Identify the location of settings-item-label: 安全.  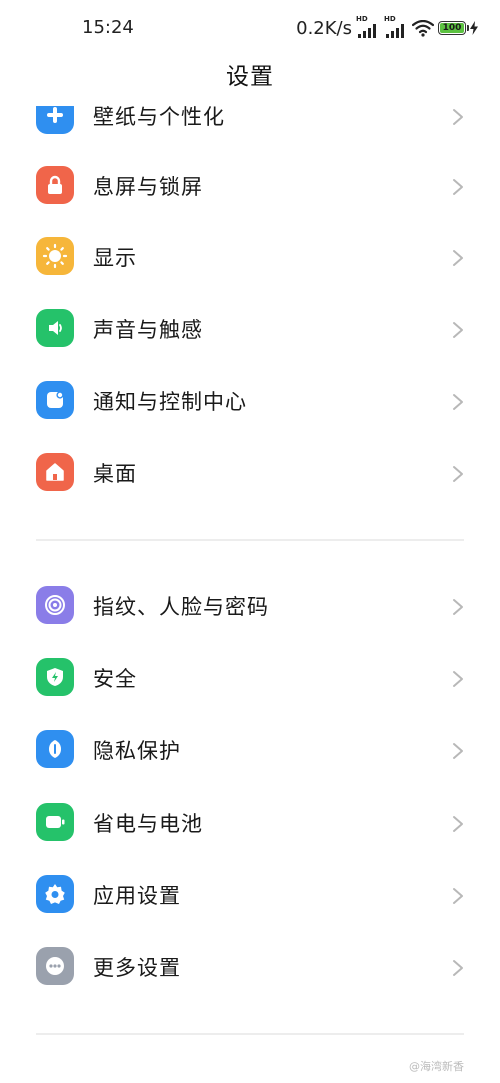
(115, 679).